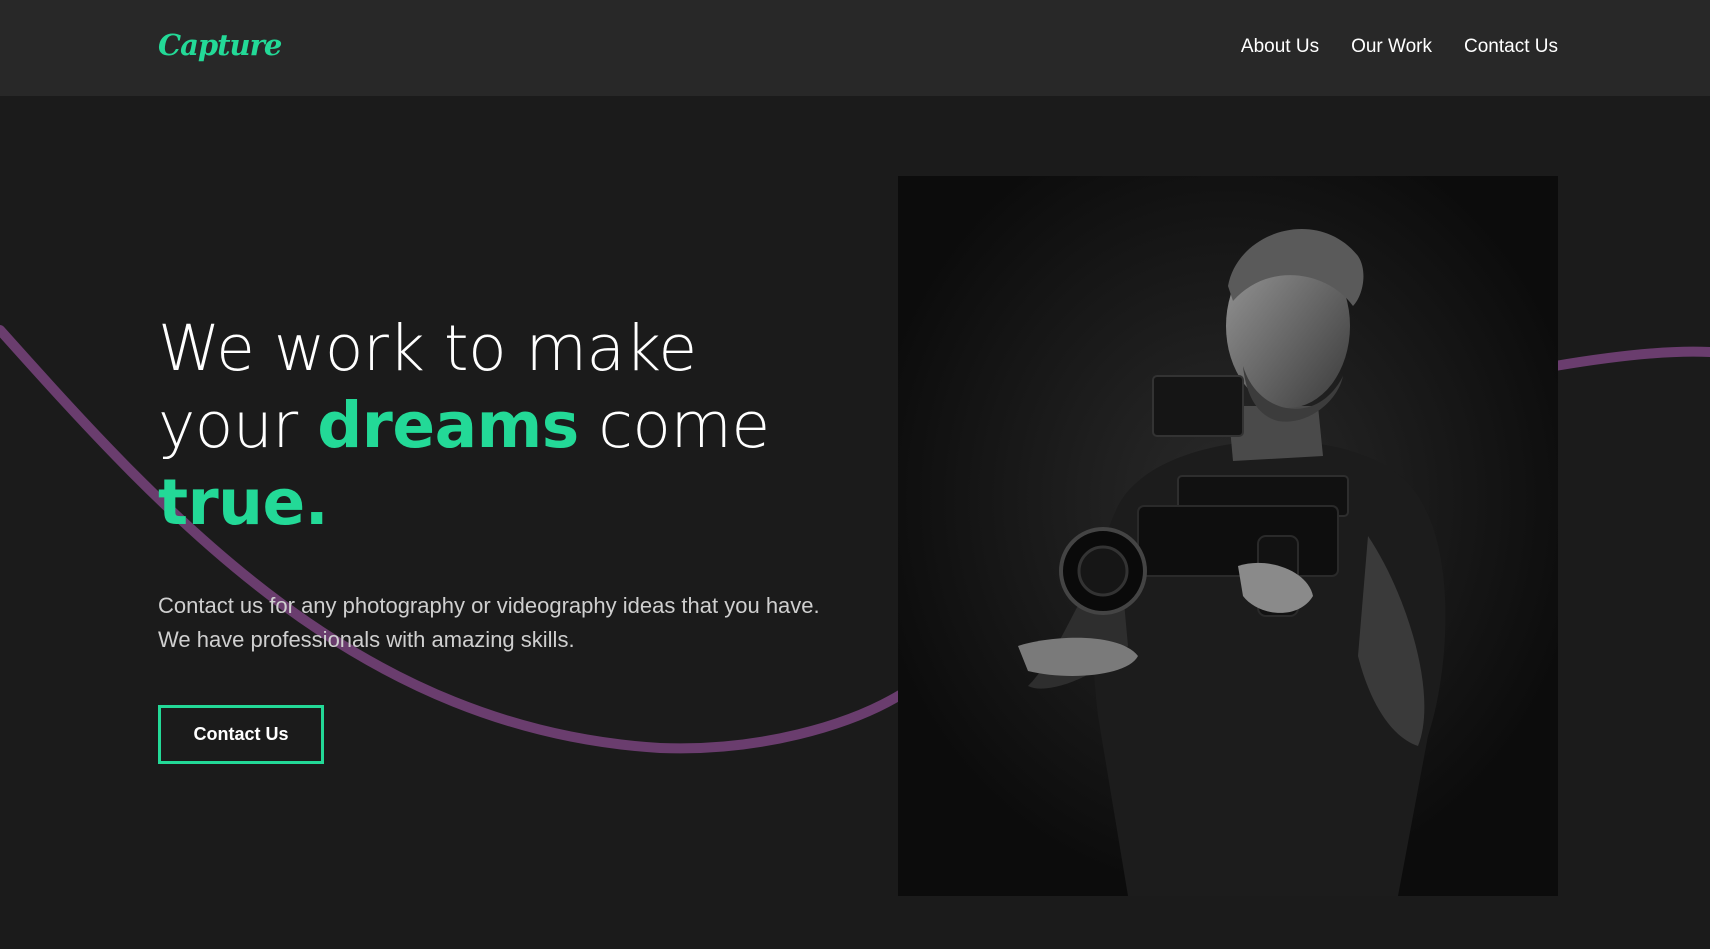  Describe the element at coordinates (241, 734) in the screenshot. I see `contact-us-button: Contact Us` at that location.